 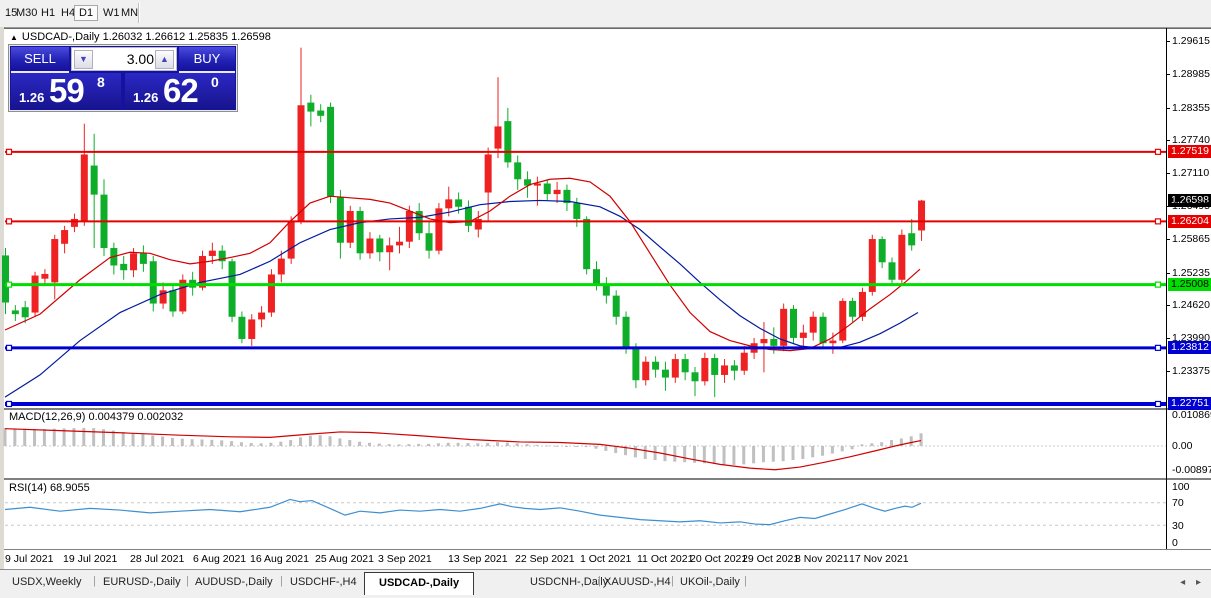 I want to click on sell-button: SELL, so click(x=40, y=60).